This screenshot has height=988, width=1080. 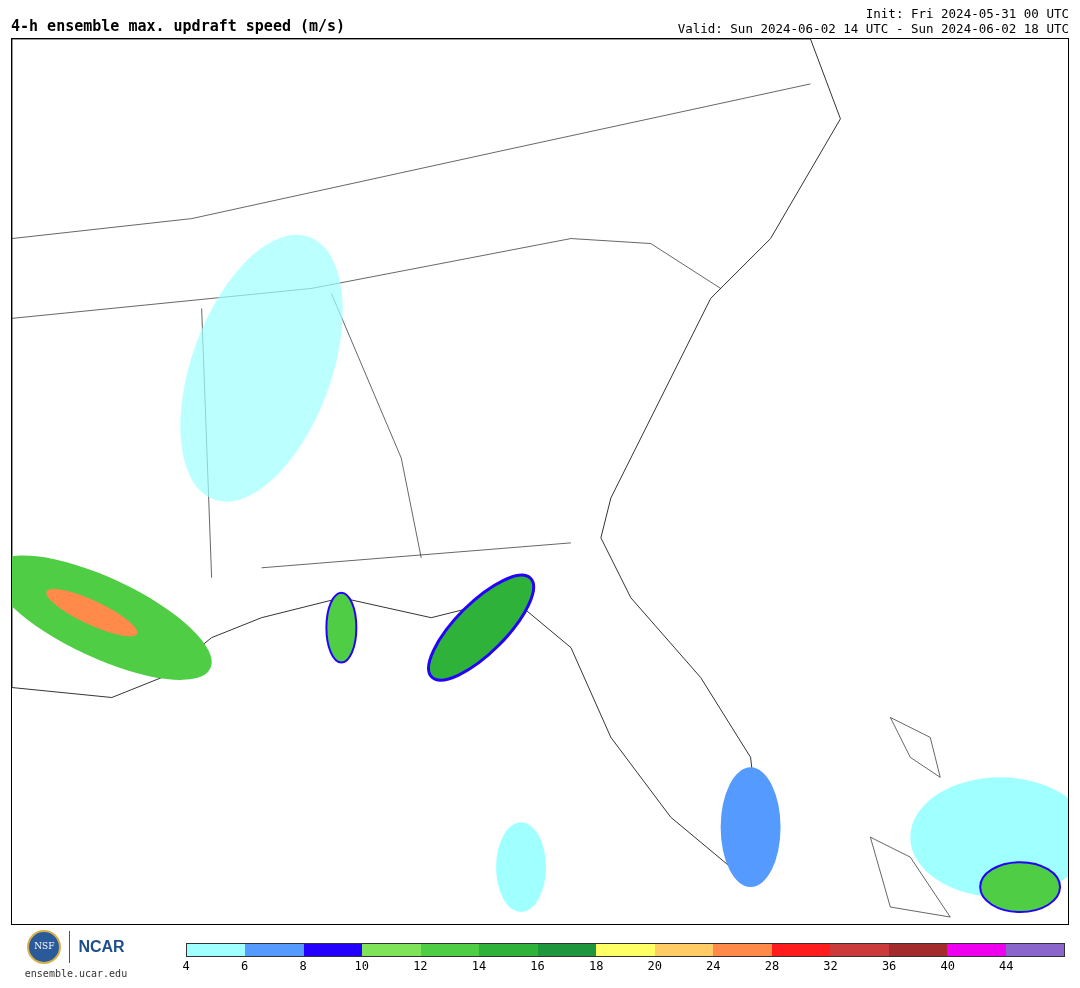 What do you see at coordinates (654, 966) in the screenshot?
I see `scale-tick-label: 20` at bounding box center [654, 966].